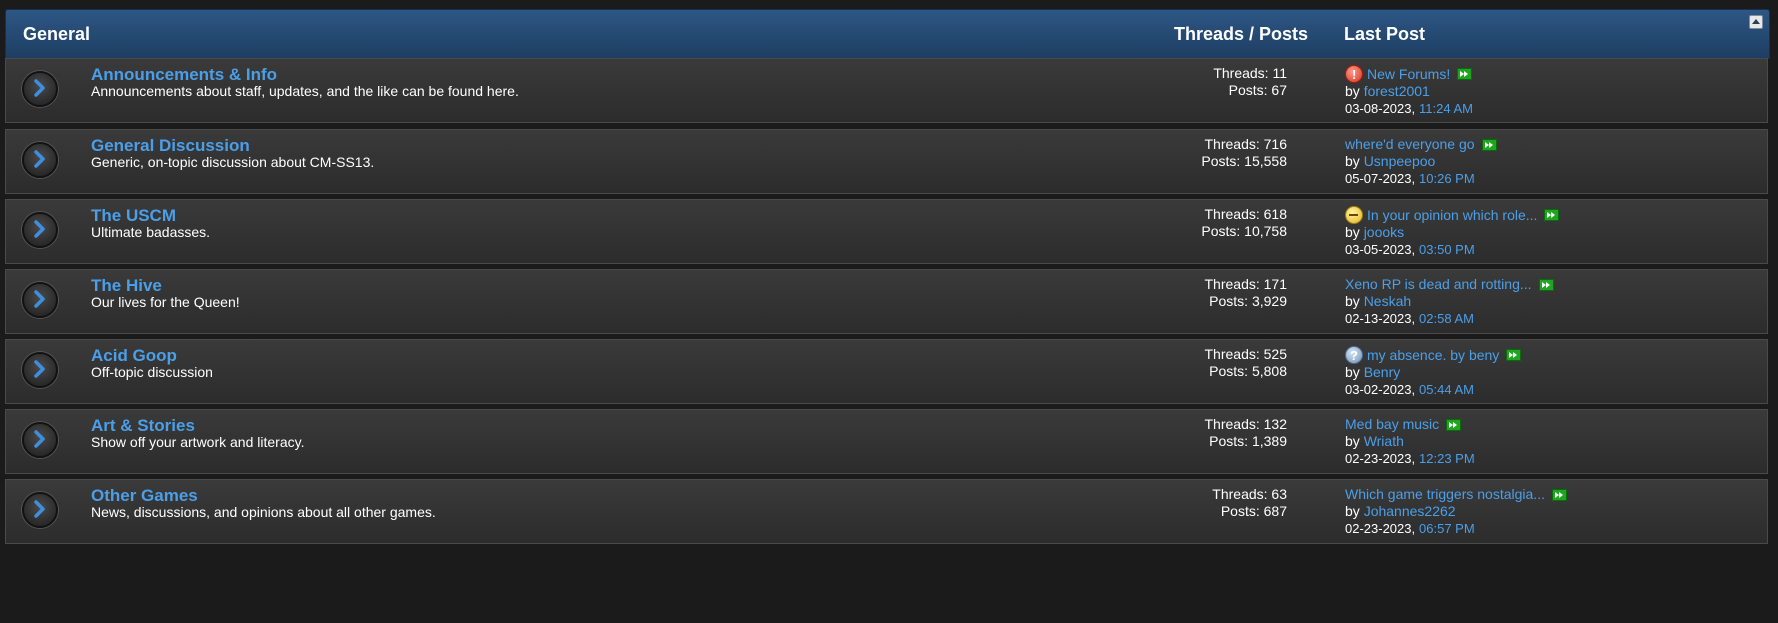  I want to click on last-post-time: 12:23 PM, so click(1447, 458).